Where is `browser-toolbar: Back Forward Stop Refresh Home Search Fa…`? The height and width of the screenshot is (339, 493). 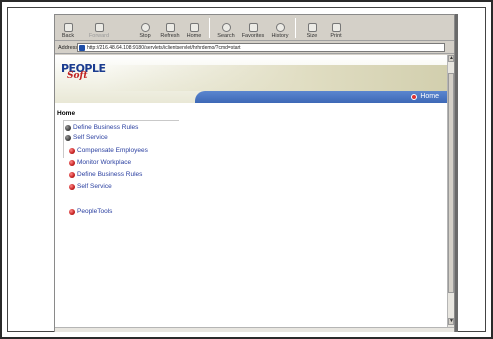
browser-toolbar: Back Forward Stop Refresh Home Search Fa… is located at coordinates (254, 28).